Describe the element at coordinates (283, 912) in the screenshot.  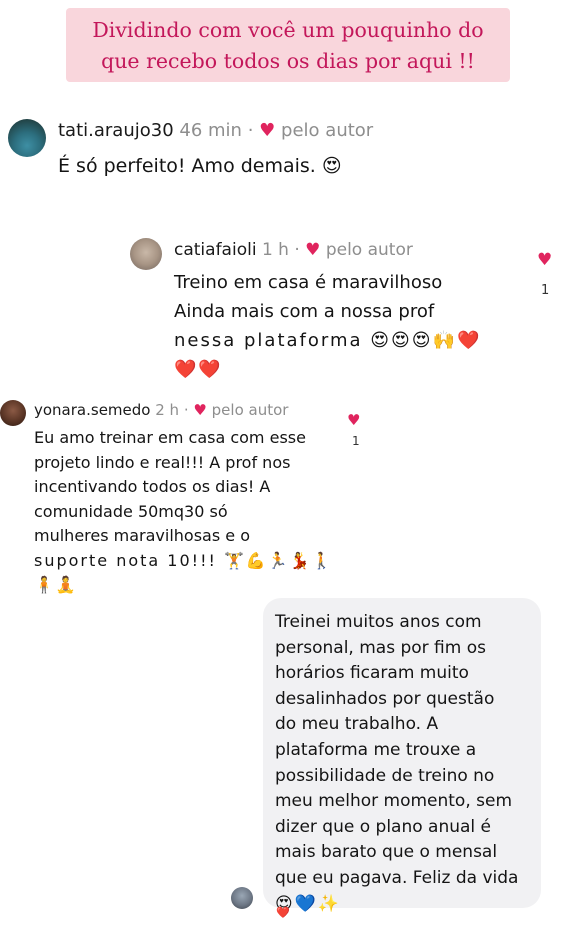
I see `message-reaction-heart-icon: ❤️` at that location.